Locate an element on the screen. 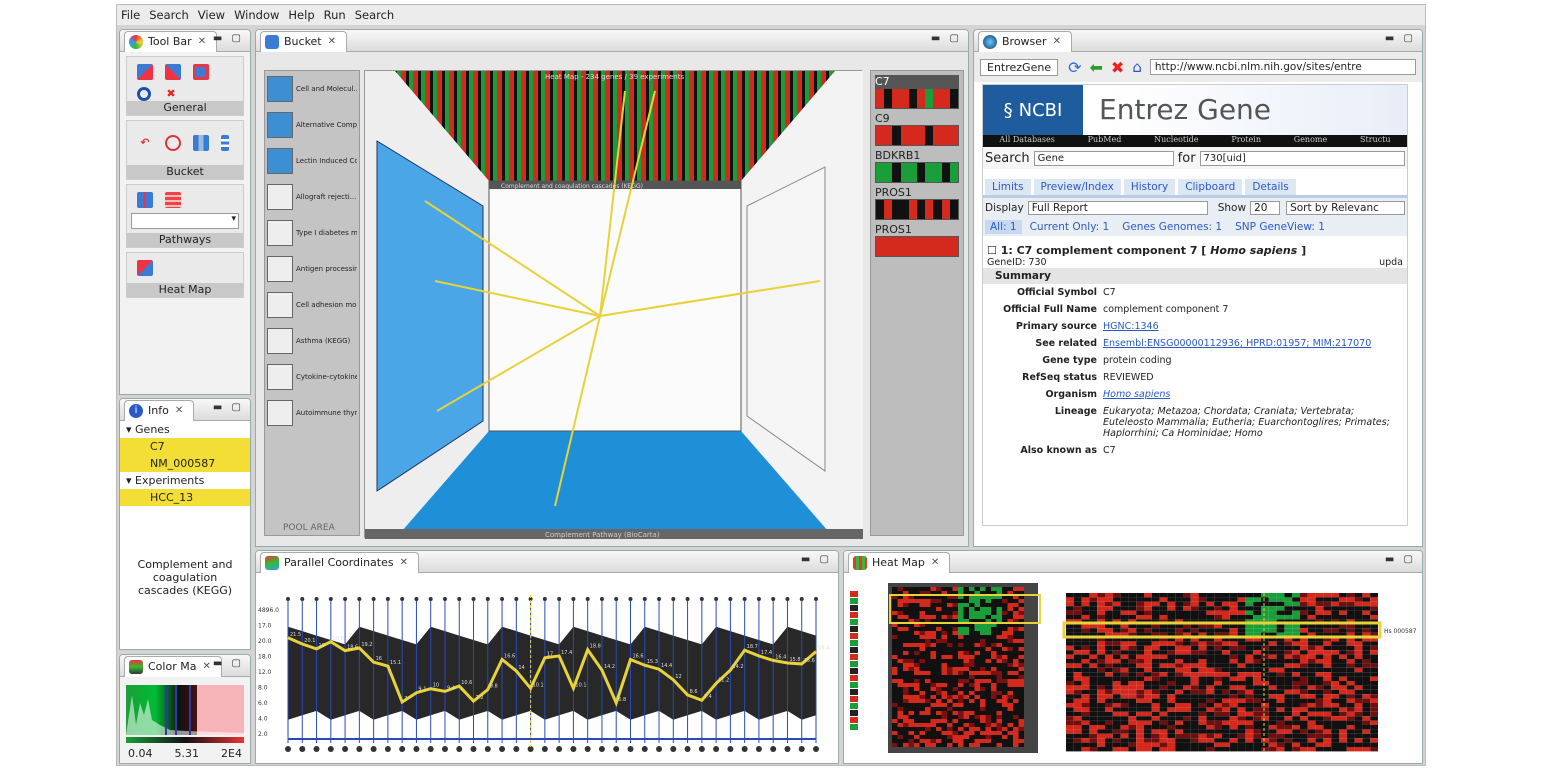  heatmap-canvas: Hs 000587 is located at coordinates (1132, 667).